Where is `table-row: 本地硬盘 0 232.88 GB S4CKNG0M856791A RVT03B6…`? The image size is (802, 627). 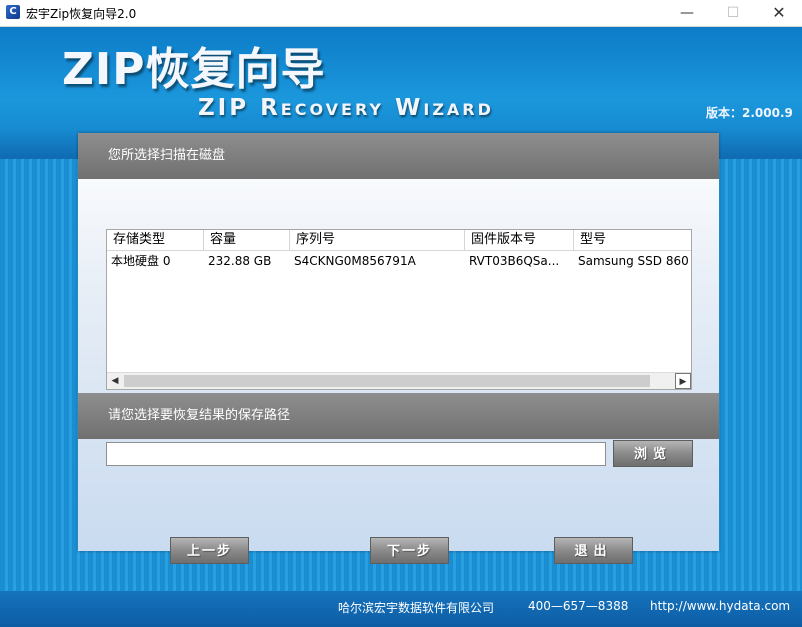
table-row: 本地硬盘 0 232.88 GB S4CKNG0M856791A RVT03B6… is located at coordinates (399, 261).